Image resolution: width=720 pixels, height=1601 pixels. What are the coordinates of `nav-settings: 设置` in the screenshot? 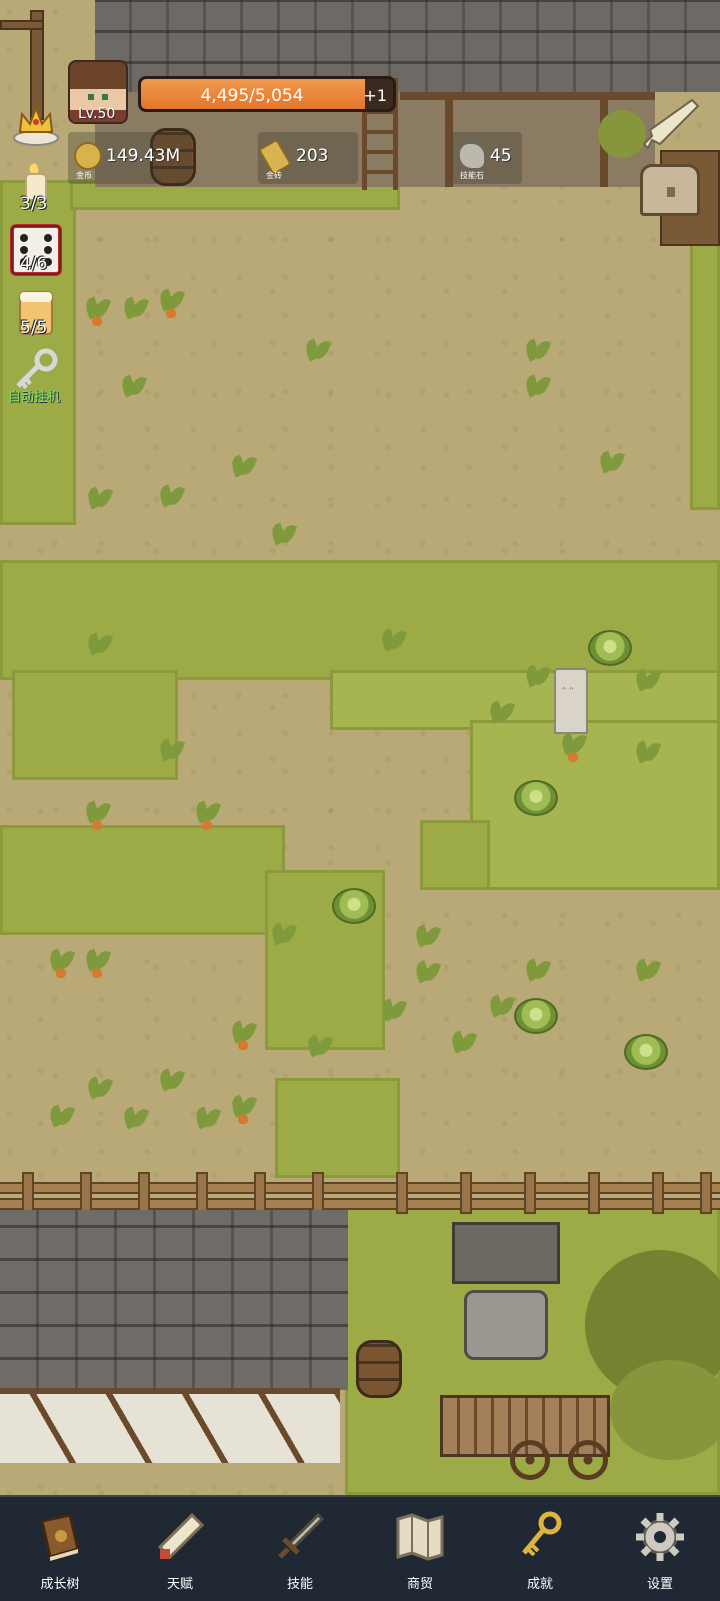 It's located at (660, 1549).